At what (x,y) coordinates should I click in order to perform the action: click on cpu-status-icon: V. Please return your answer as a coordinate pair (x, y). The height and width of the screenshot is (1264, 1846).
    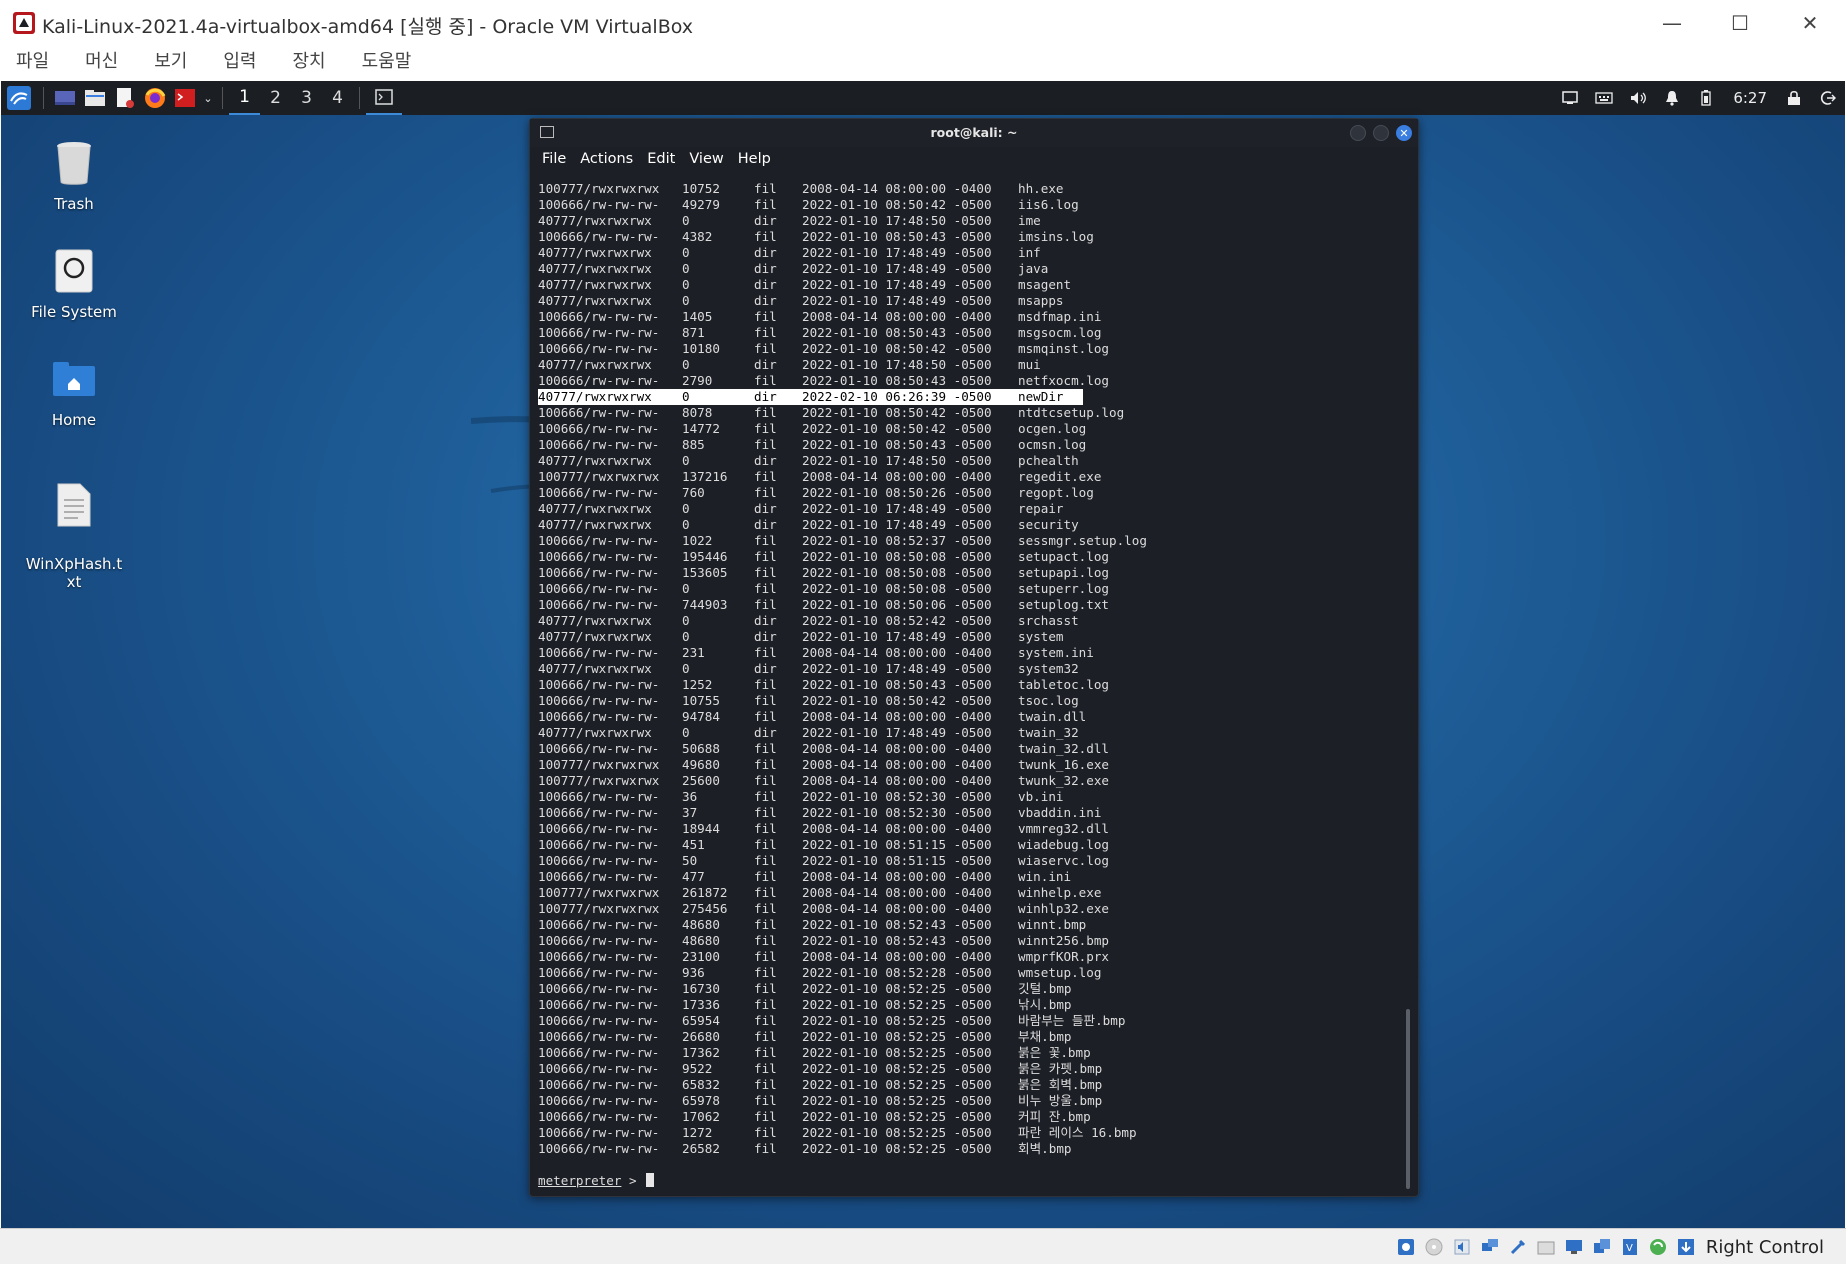
    Looking at the image, I should click on (1630, 1247).